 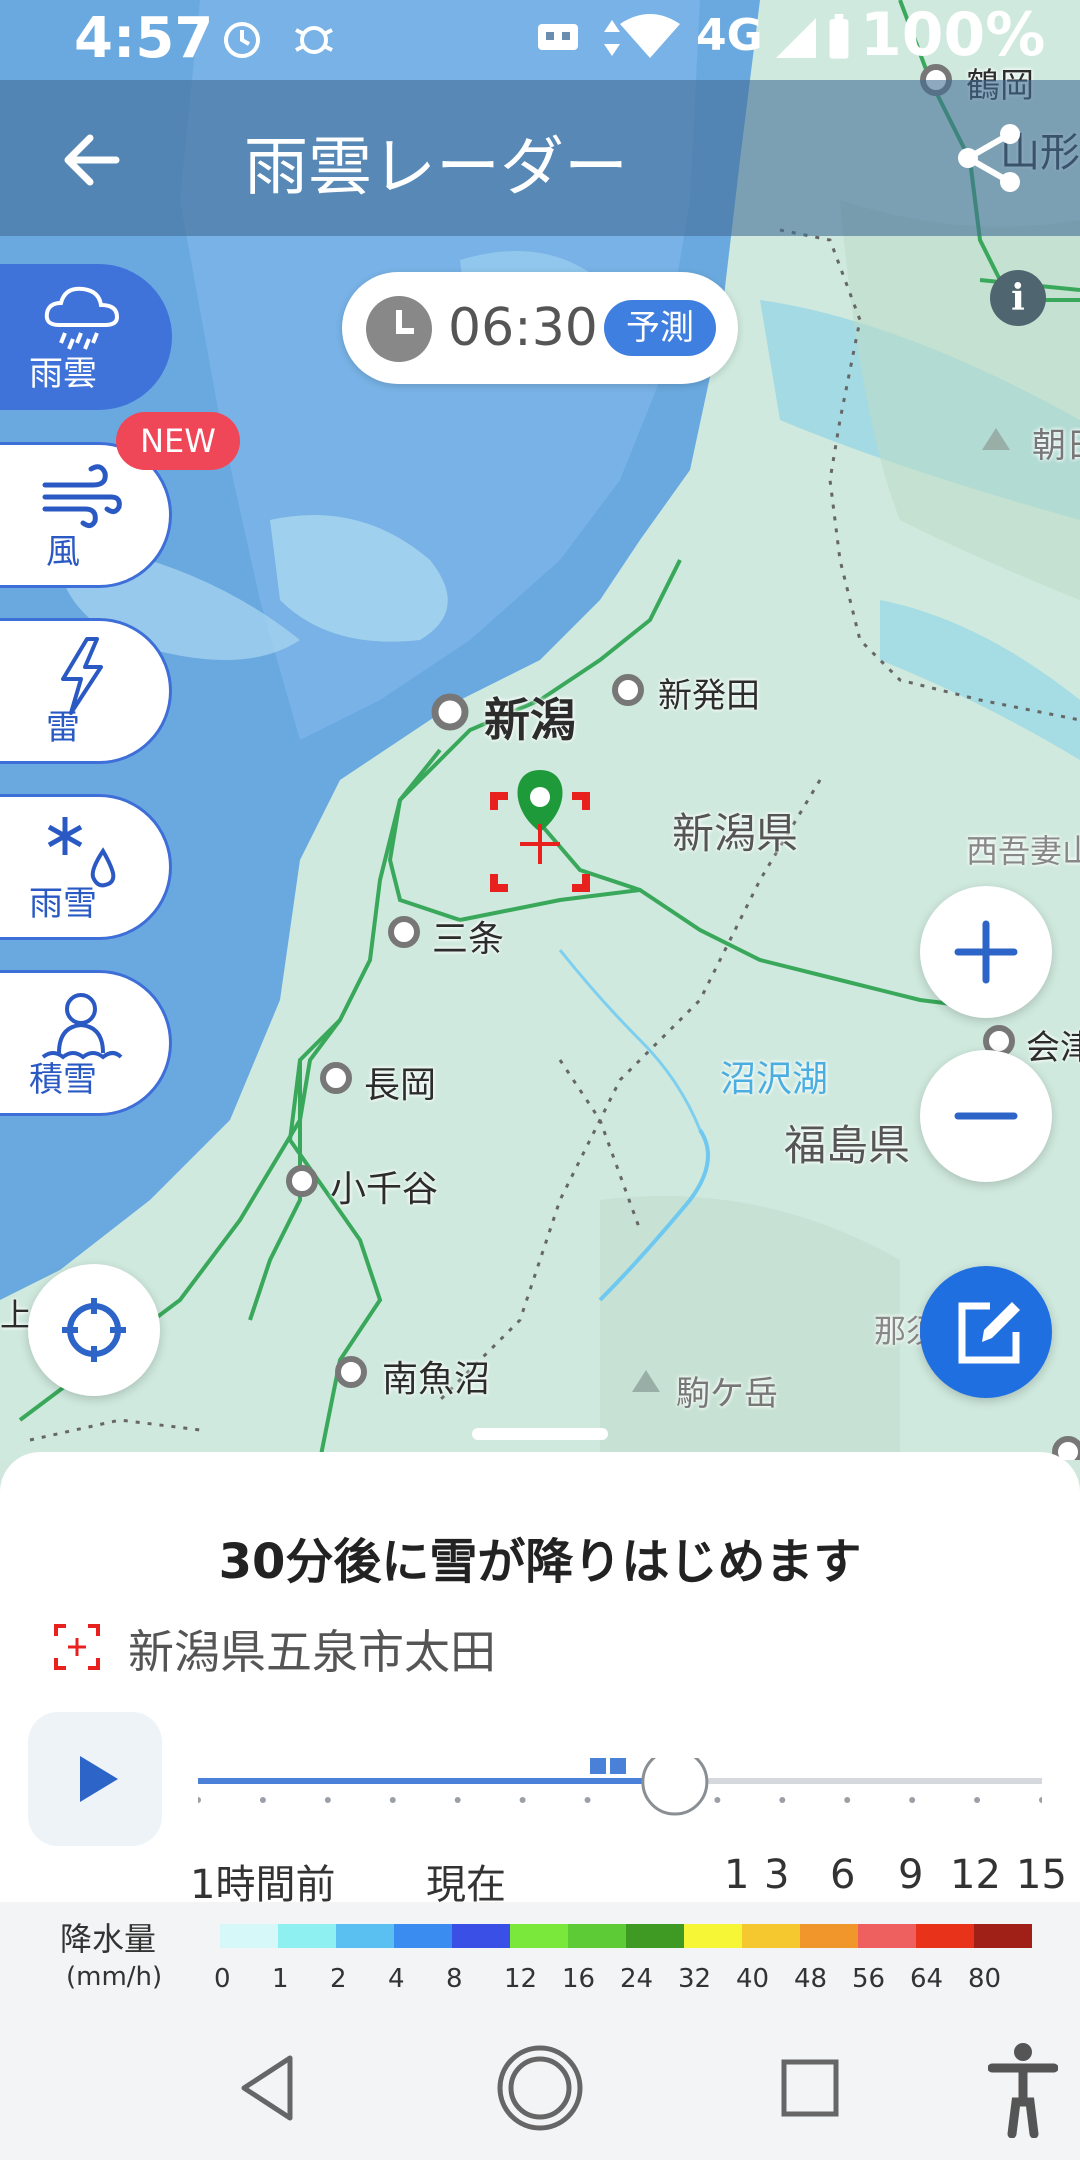 I want to click on layer-label: 風, so click(x=63, y=552).